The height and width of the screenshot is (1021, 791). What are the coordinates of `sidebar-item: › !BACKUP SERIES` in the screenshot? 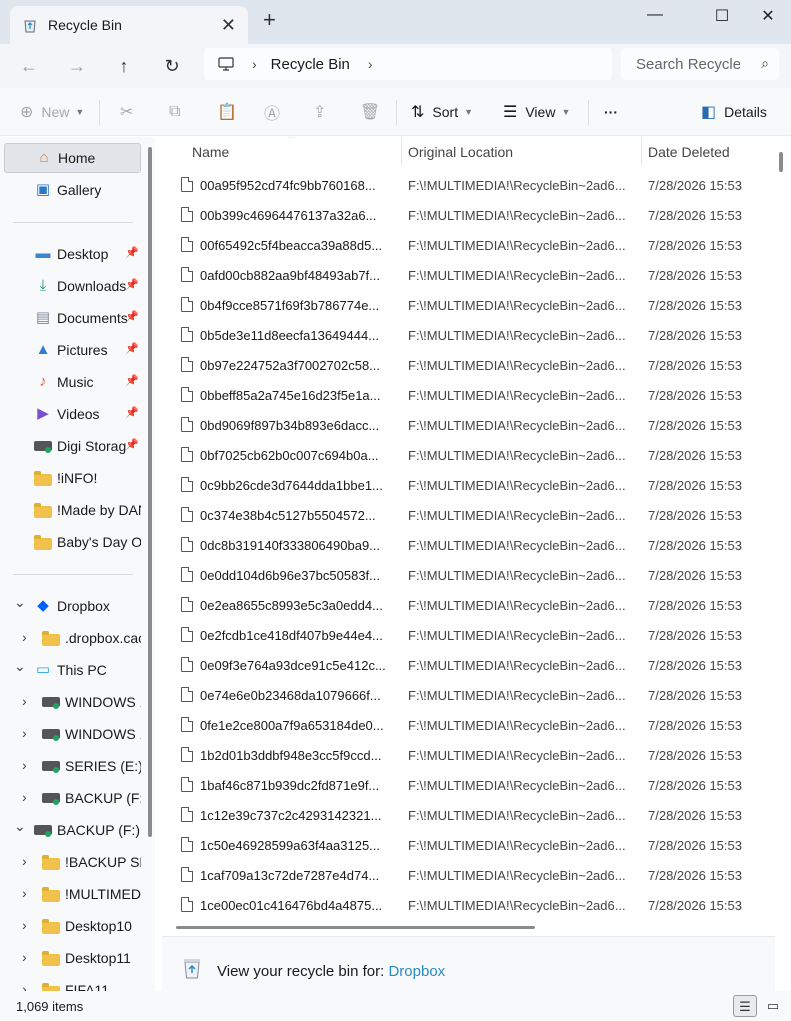 It's located at (72, 862).